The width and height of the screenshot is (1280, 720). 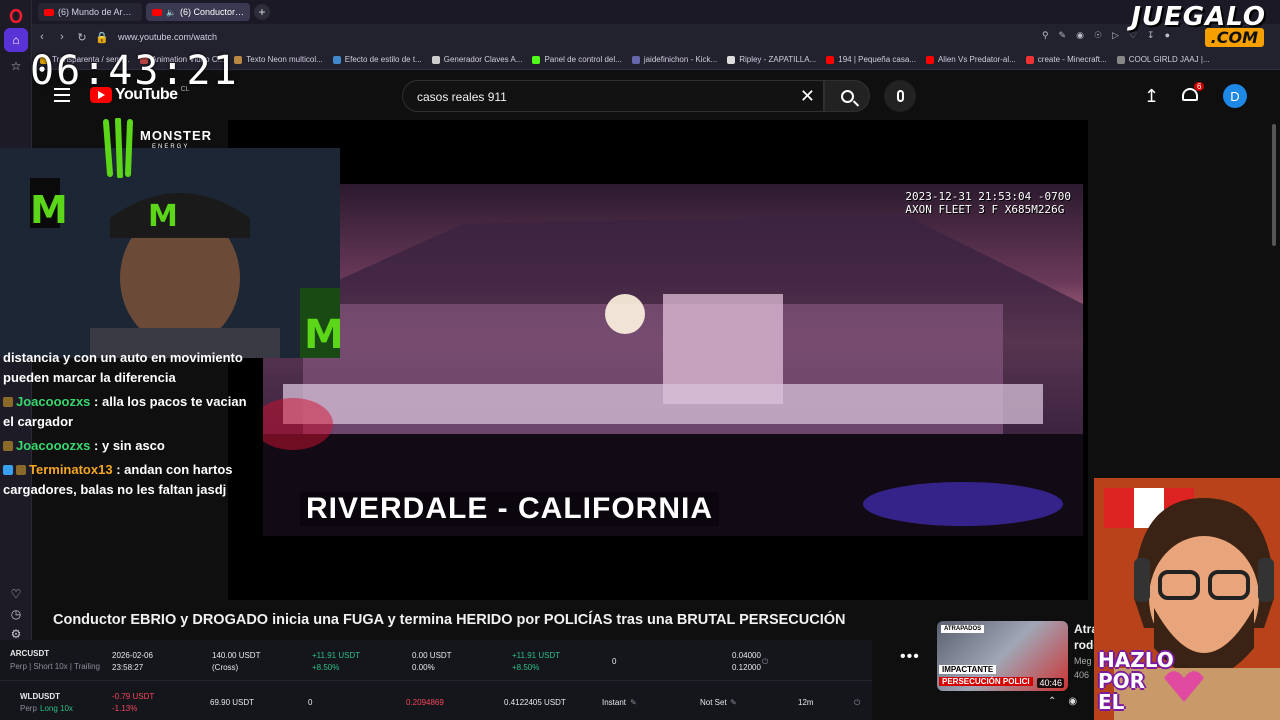 What do you see at coordinates (82, 37) in the screenshot?
I see `reload-icon: ↻` at bounding box center [82, 37].